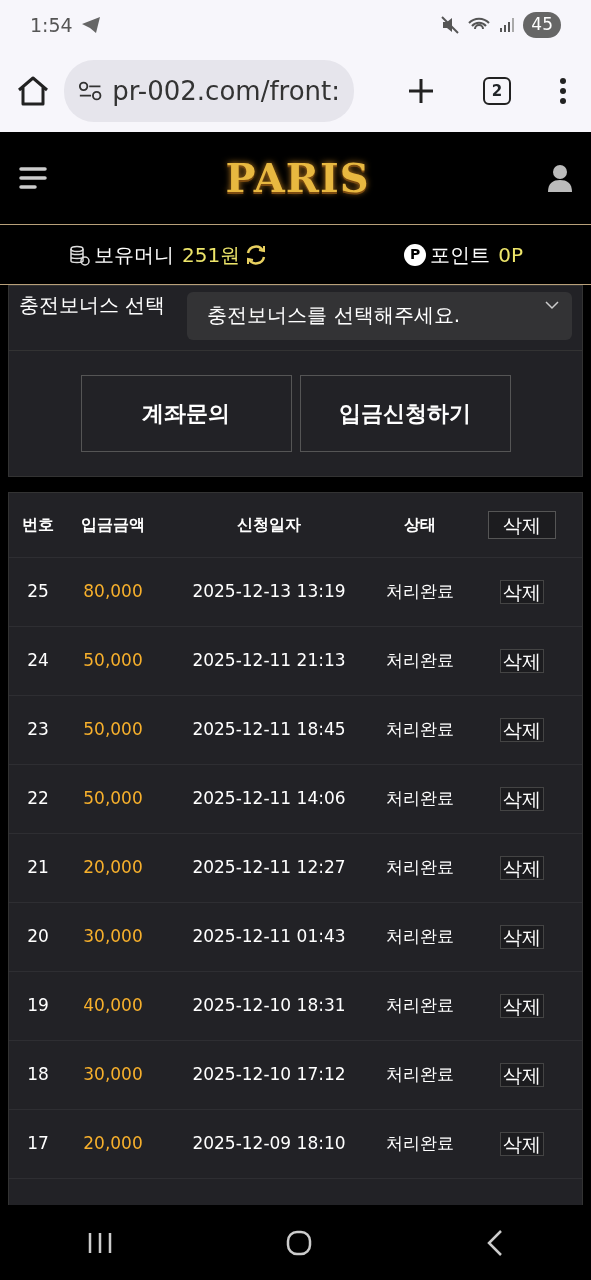 The image size is (591, 1280). I want to click on table-cell-text: 24, so click(38, 661).